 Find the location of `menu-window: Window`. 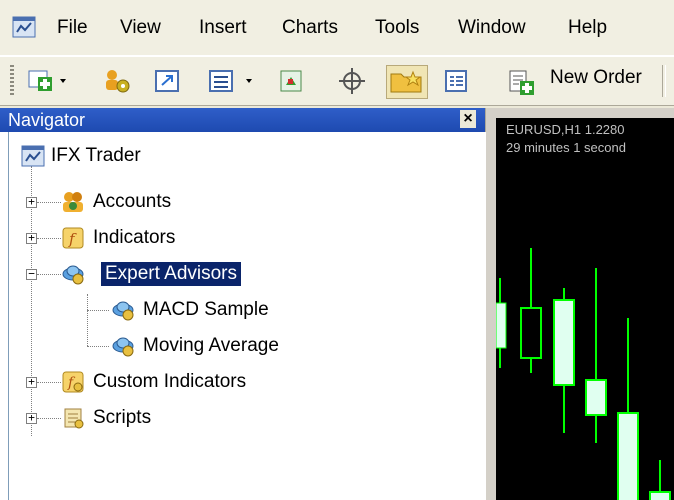

menu-window: Window is located at coordinates (492, 28).